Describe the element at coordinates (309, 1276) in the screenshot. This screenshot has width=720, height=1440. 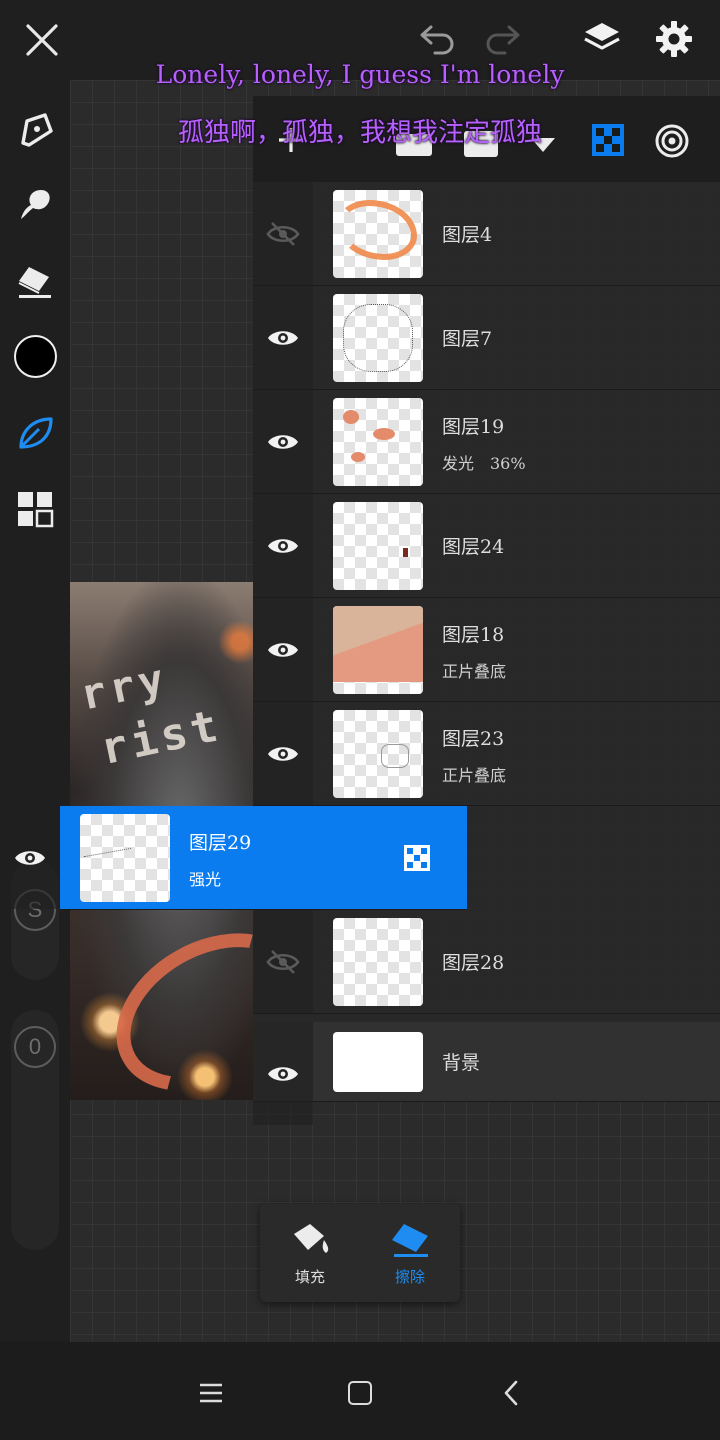
I see `fill-label: 填充` at that location.